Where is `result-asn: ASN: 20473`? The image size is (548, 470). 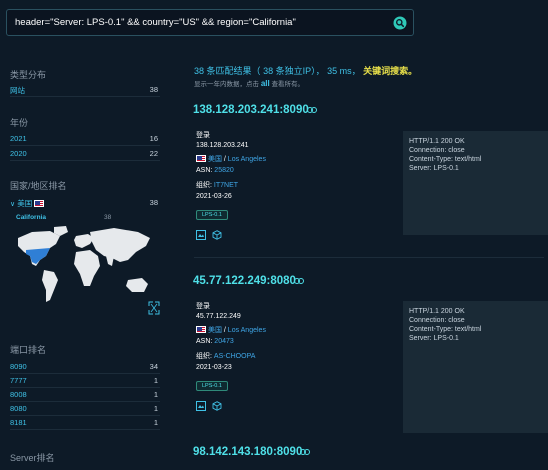
result-asn: ASN: 20473 is located at coordinates (215, 341).